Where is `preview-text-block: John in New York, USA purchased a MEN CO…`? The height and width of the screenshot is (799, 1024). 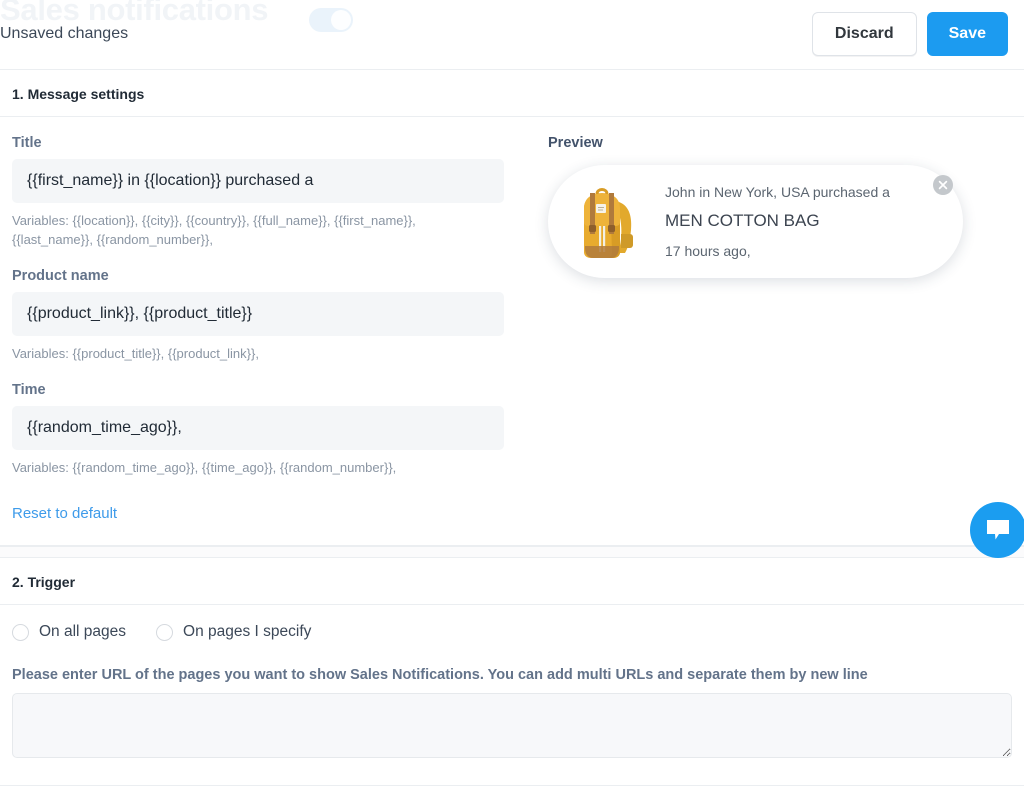 preview-text-block: John in New York, USA purchased a MEN CO… is located at coordinates (792, 221).